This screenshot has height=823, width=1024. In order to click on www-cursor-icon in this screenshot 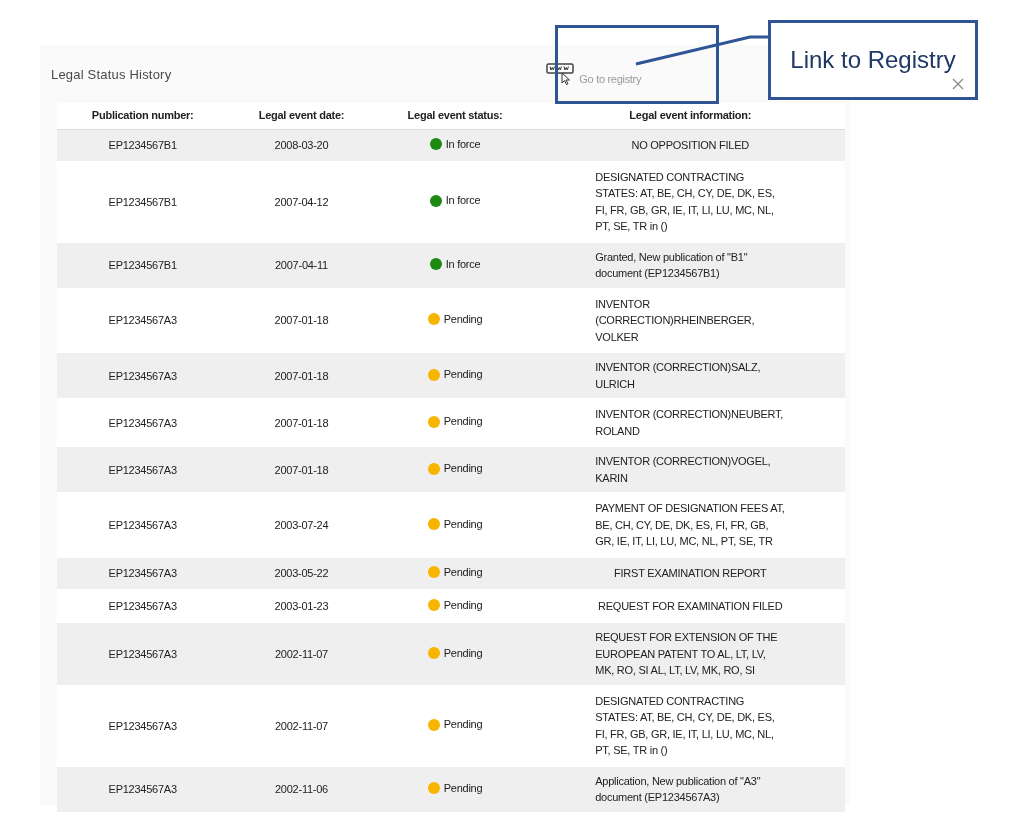, I will do `click(561, 74)`.